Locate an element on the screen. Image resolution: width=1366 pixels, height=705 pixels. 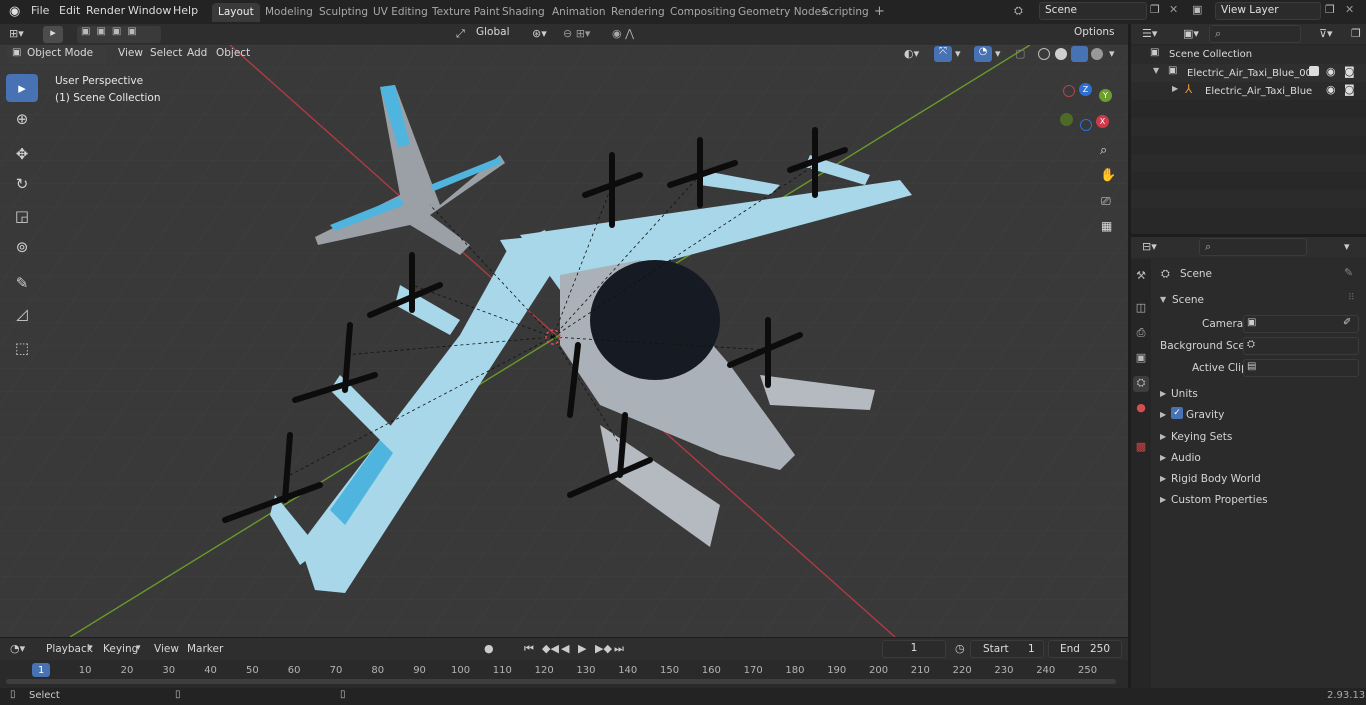
editor-type-icon: ⊞▾ is located at coordinates (16, 33).